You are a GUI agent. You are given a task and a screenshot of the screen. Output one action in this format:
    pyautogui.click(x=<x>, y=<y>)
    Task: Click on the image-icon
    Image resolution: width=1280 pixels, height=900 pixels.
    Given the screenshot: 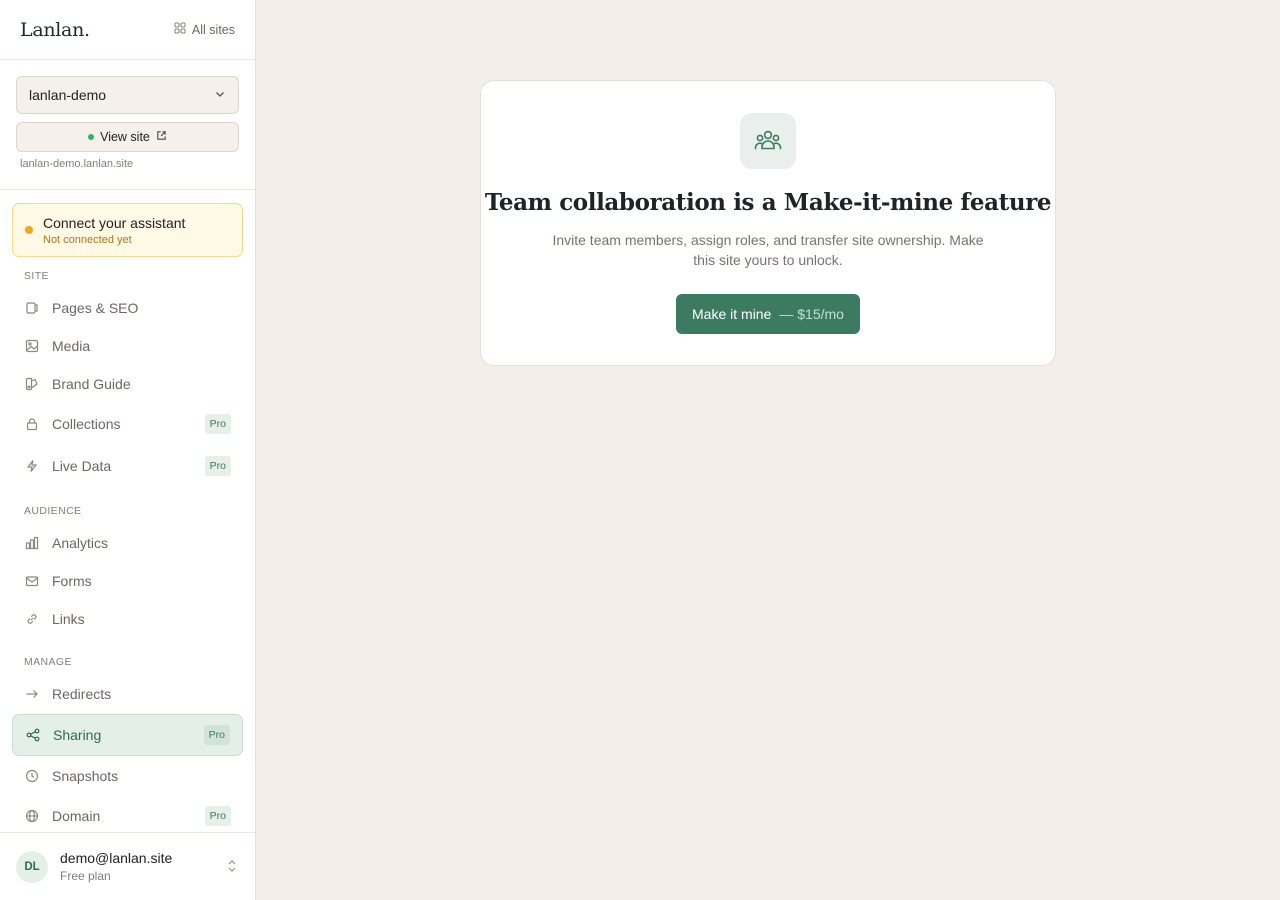 What is the action you would take?
    pyautogui.click(x=32, y=346)
    